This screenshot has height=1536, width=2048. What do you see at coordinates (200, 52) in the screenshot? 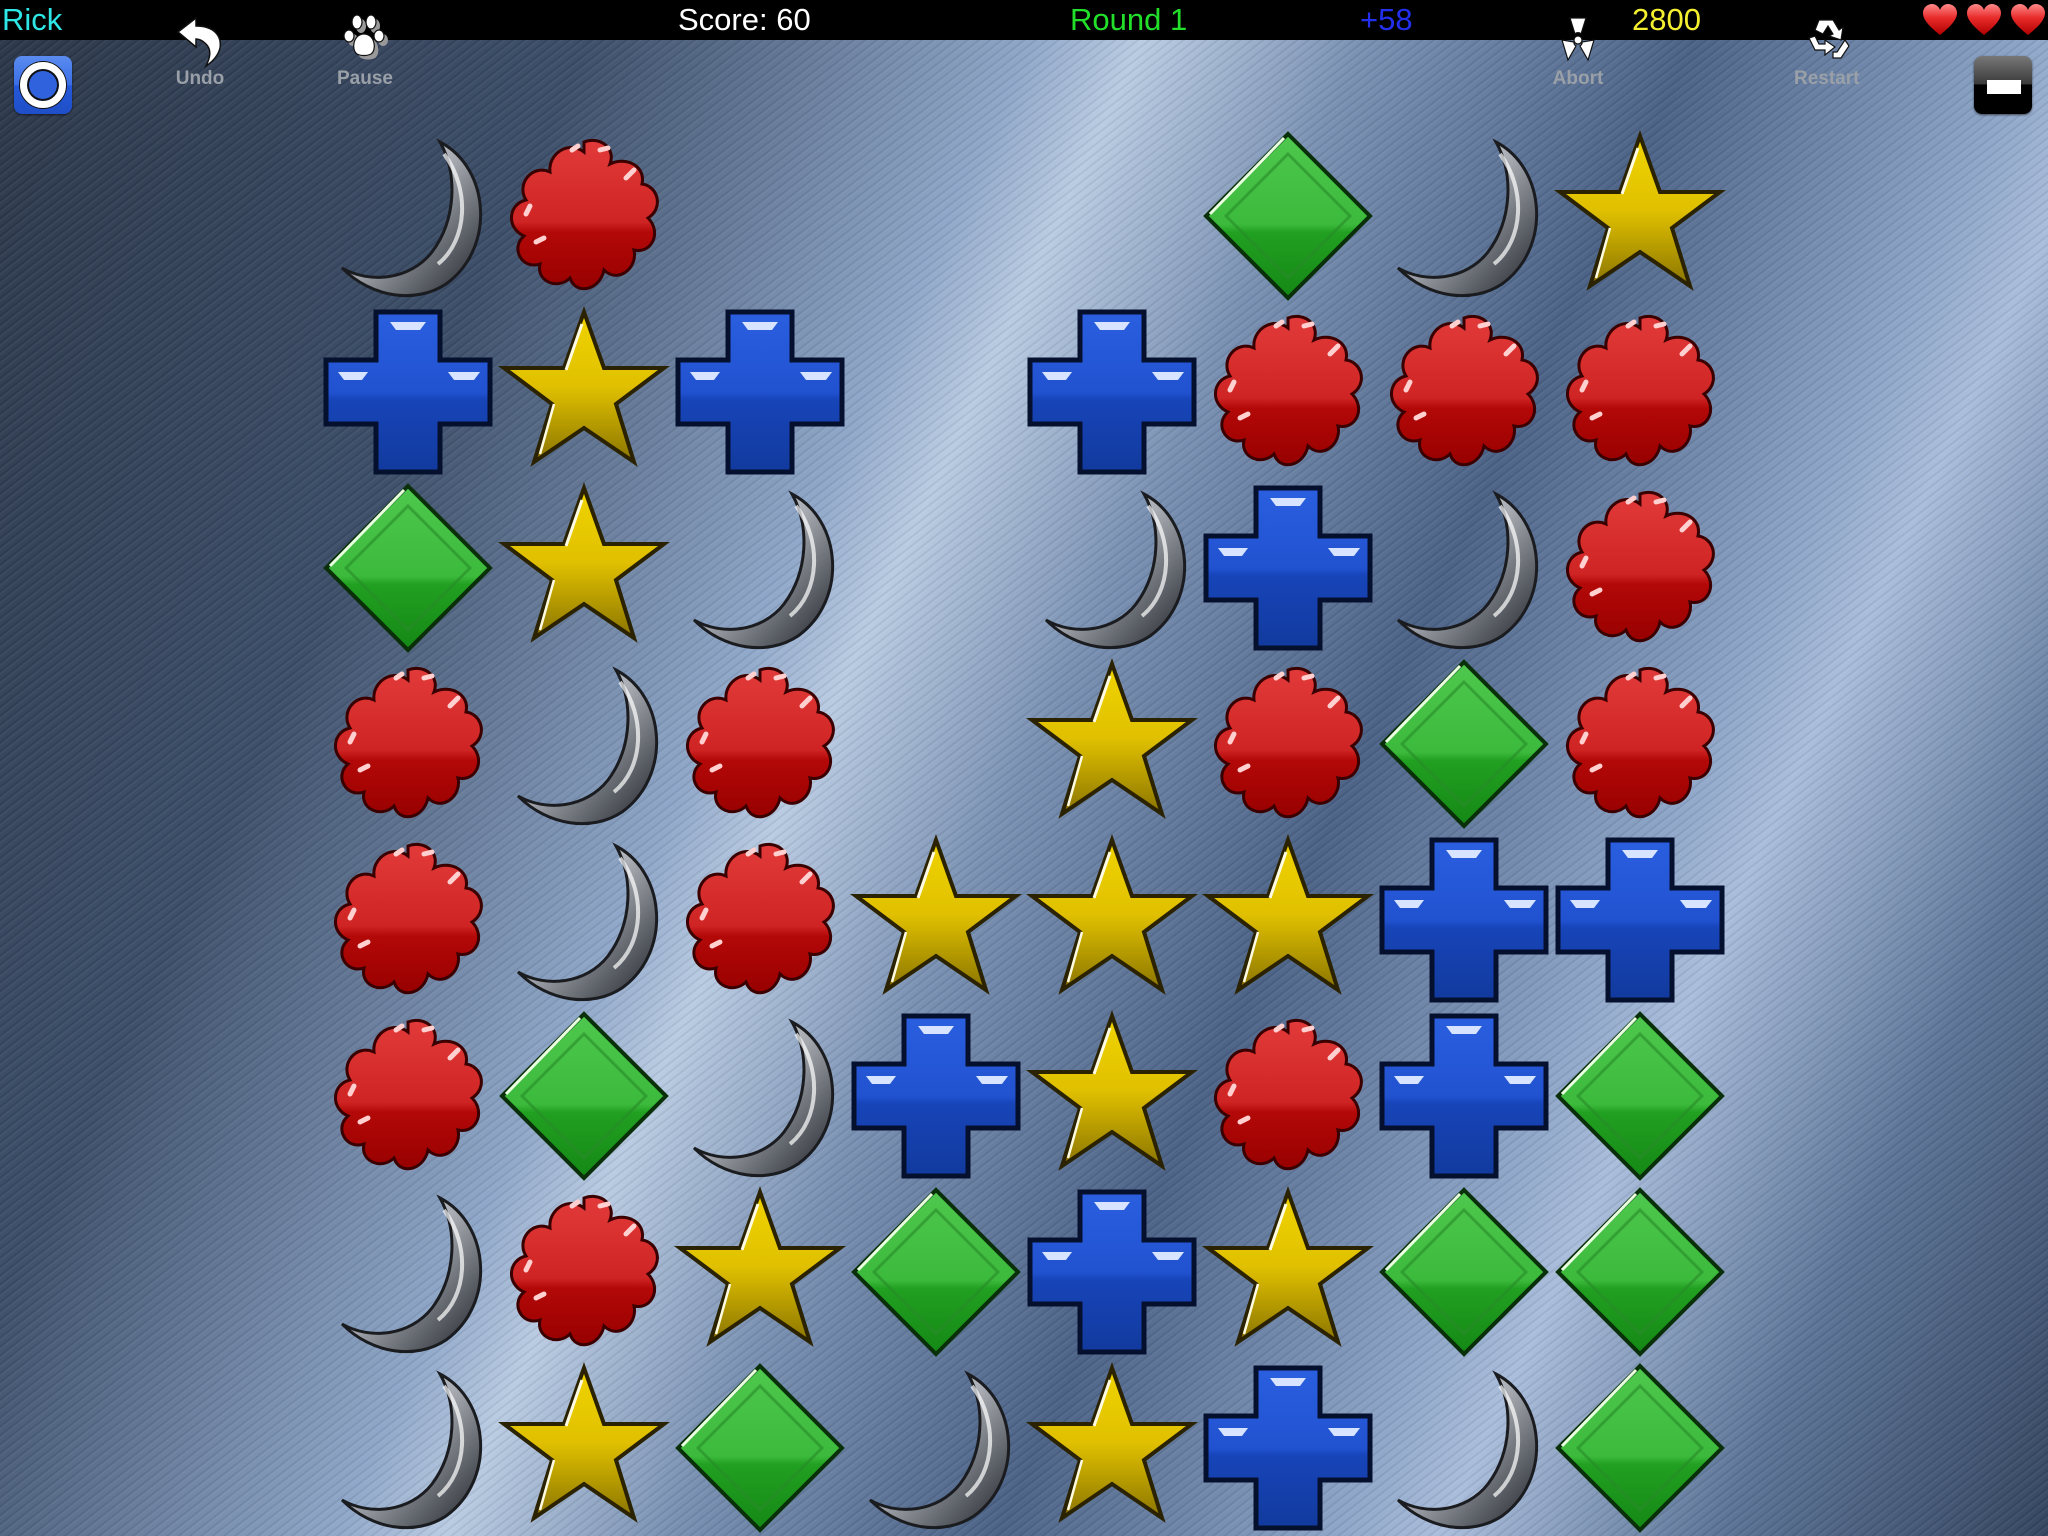
I see `undo-button: Undo` at bounding box center [200, 52].